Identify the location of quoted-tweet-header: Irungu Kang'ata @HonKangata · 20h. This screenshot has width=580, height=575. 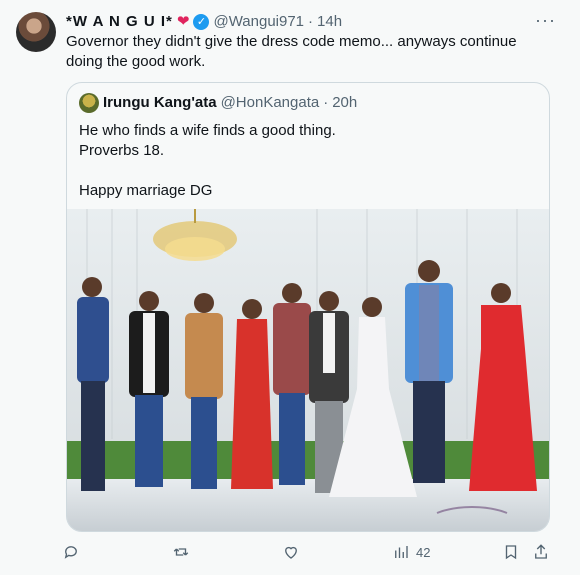
(218, 103).